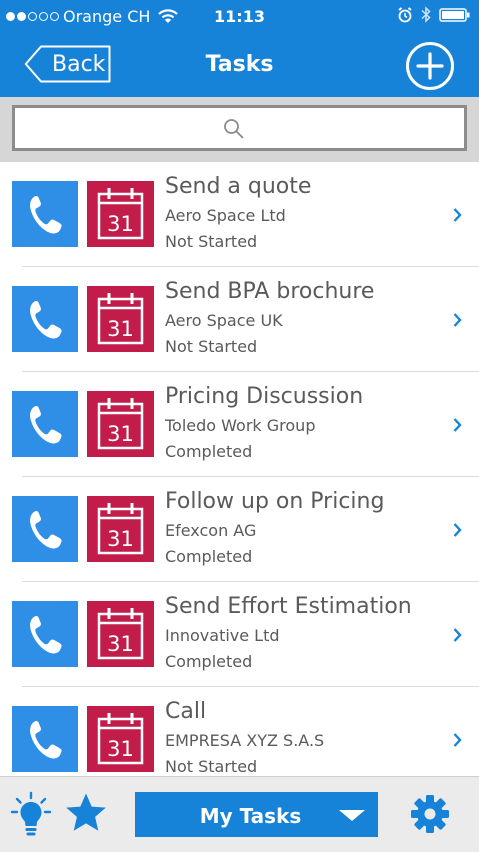 Image resolution: width=479 pixels, height=852 pixels. I want to click on header: Orange CH 11:13 Back Tasks, so click(239, 48).